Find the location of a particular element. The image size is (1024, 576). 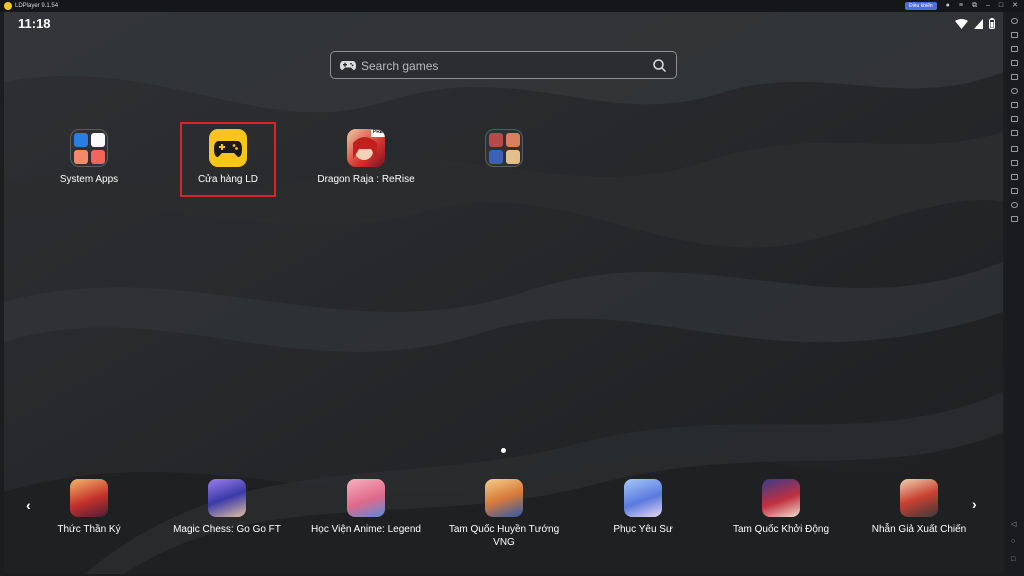

keyboard-icon is located at coordinates (1014, 35).